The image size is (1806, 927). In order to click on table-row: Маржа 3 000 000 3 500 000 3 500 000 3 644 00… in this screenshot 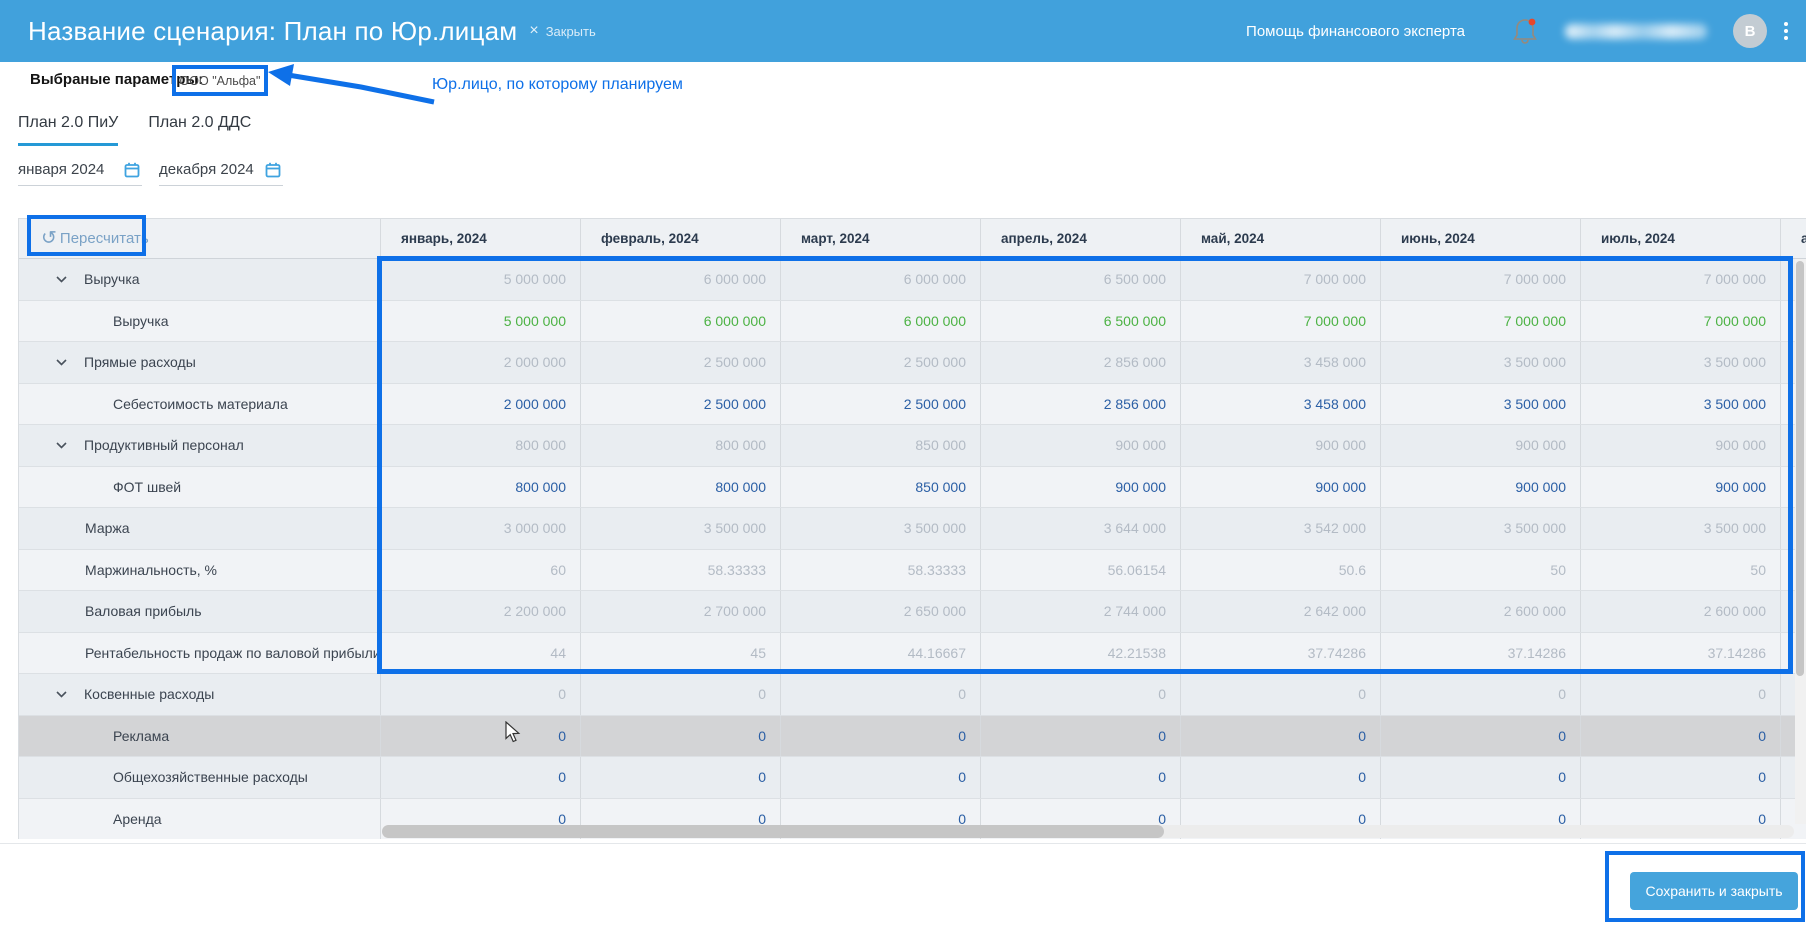, I will do `click(912, 529)`.